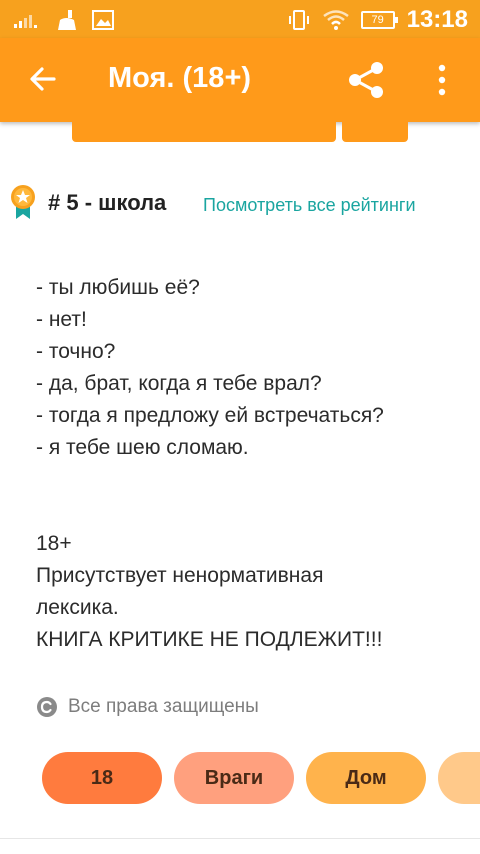 The height and width of the screenshot is (854, 480). I want to click on battery-icon: 79, so click(379, 20).